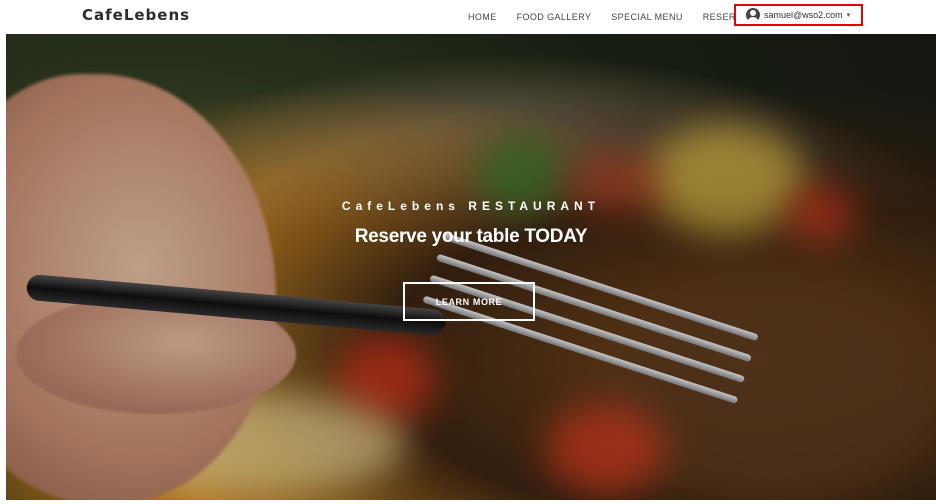 Image resolution: width=936 pixels, height=504 pixels. I want to click on user-account-dropdown: samuel@wso2.com ▾, so click(798, 15).